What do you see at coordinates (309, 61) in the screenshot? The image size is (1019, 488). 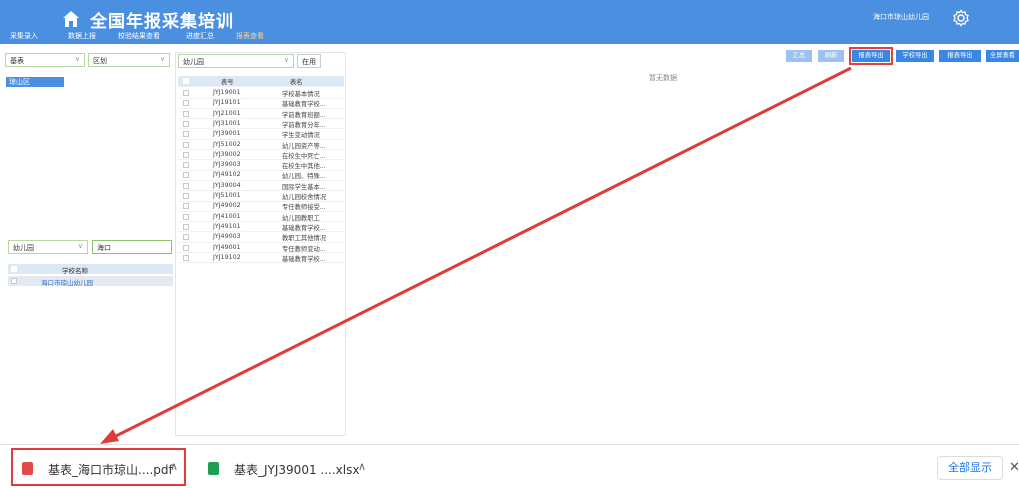 I see `in-use-button: 在用` at bounding box center [309, 61].